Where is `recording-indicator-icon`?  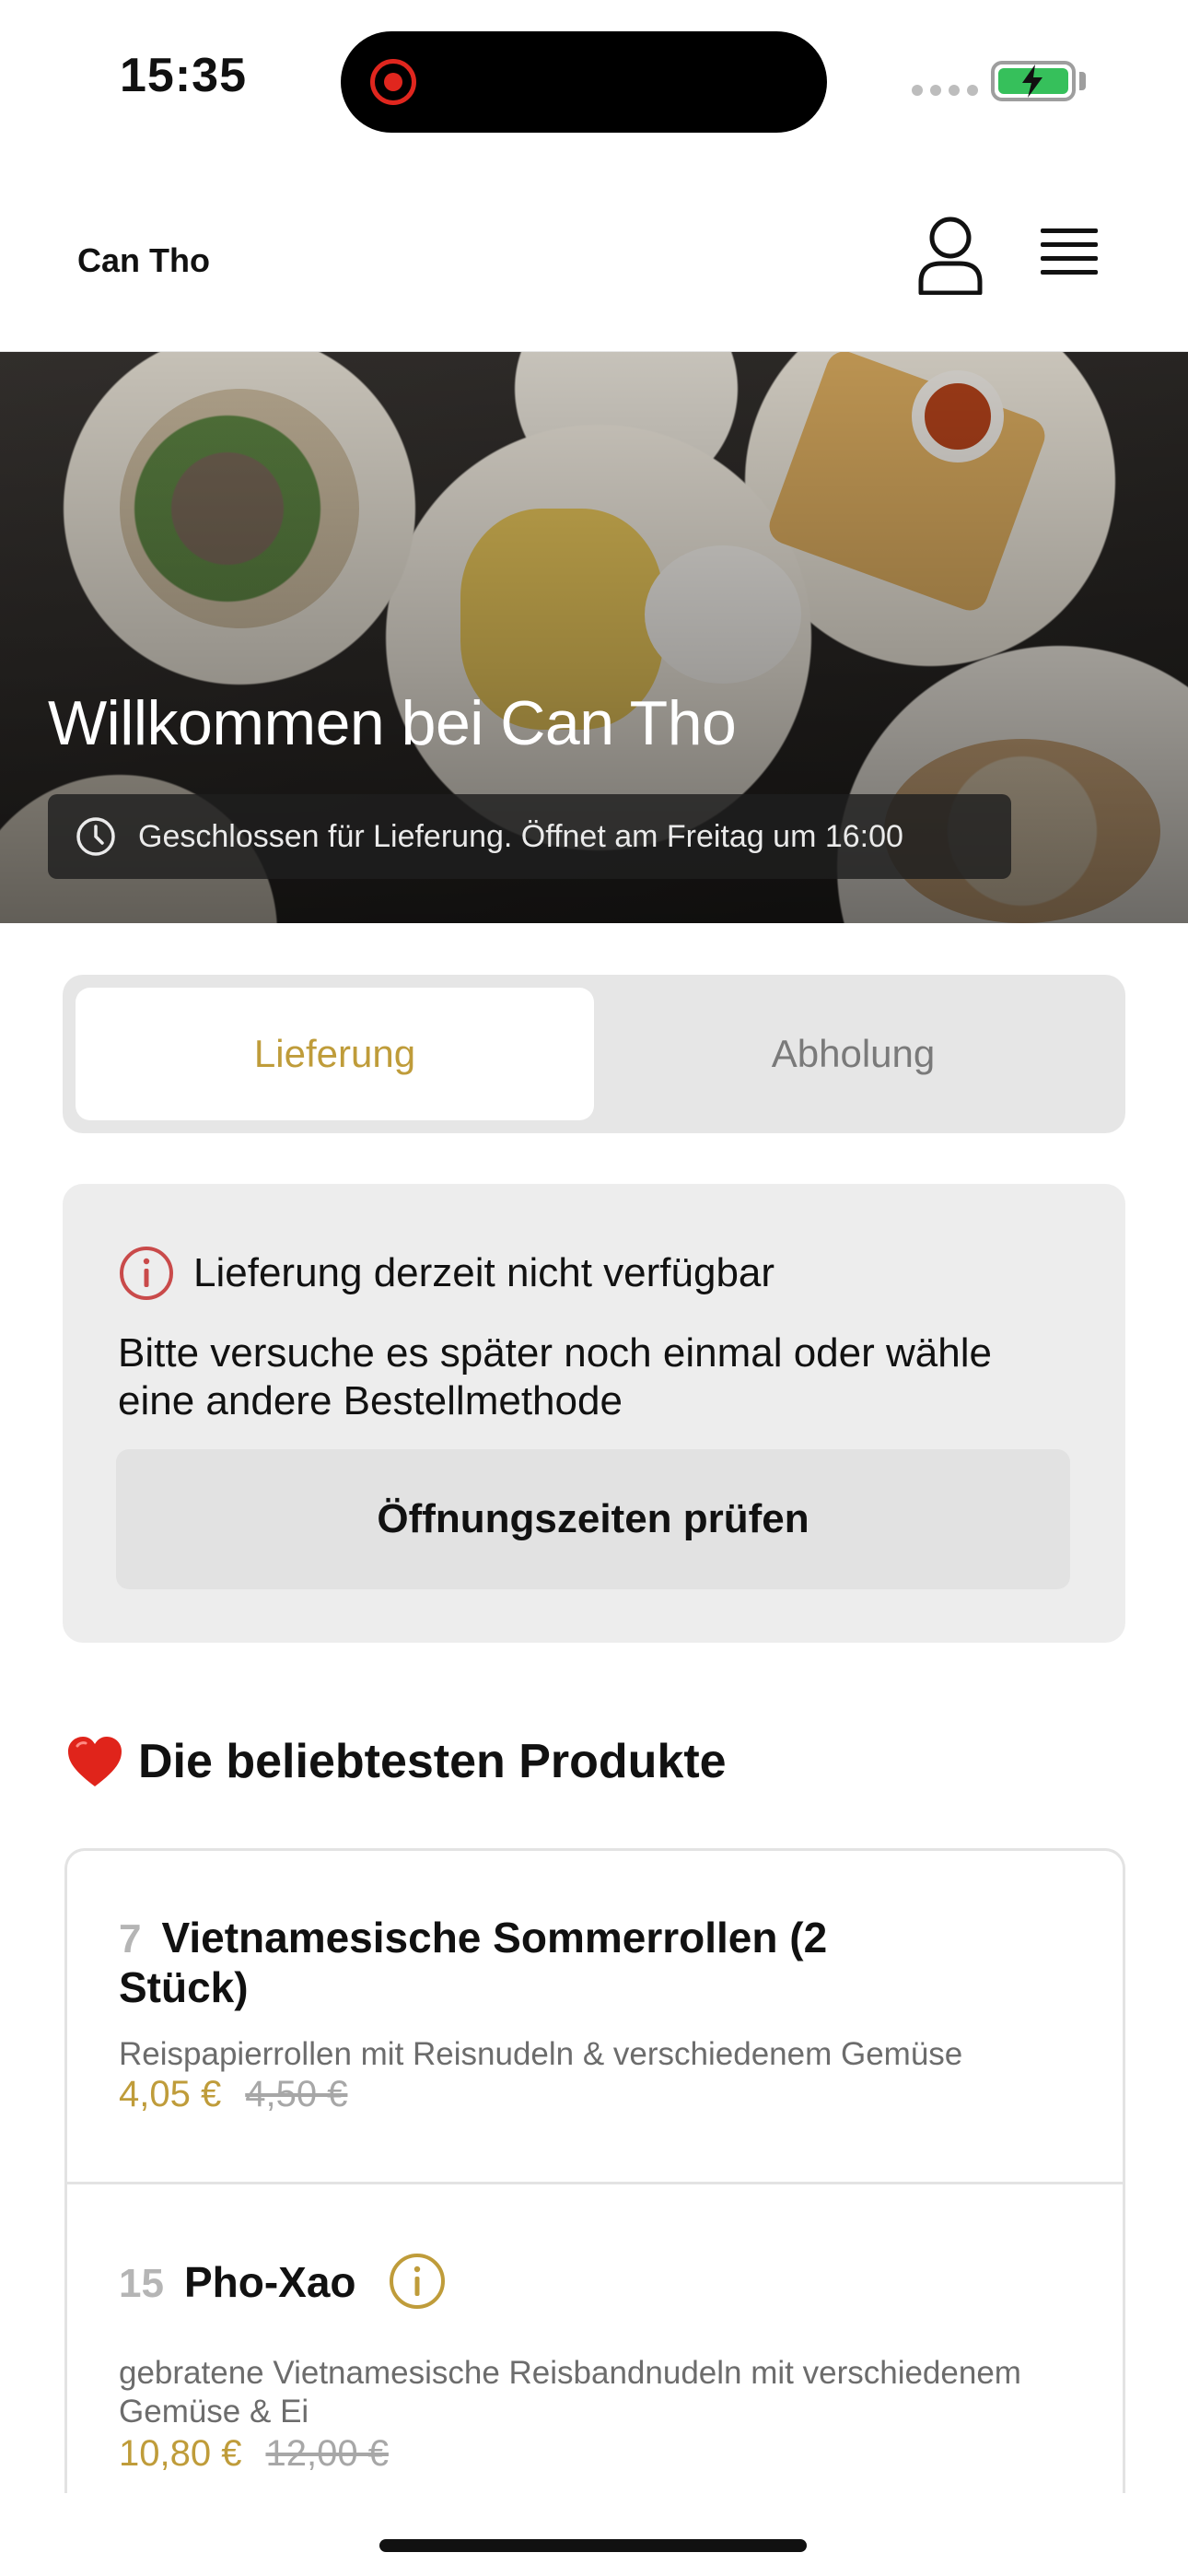 recording-indicator-icon is located at coordinates (393, 82).